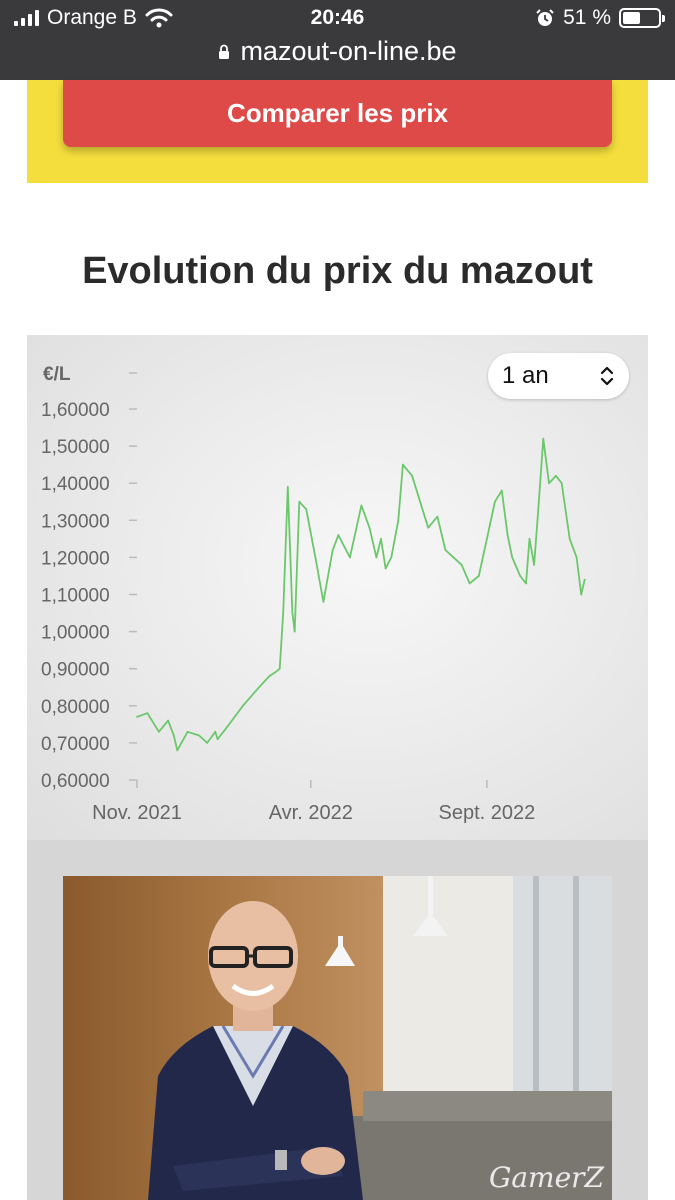 Image resolution: width=675 pixels, height=1200 pixels. What do you see at coordinates (75, 484) in the screenshot?
I see `y-tick-label: 1,40000` at bounding box center [75, 484].